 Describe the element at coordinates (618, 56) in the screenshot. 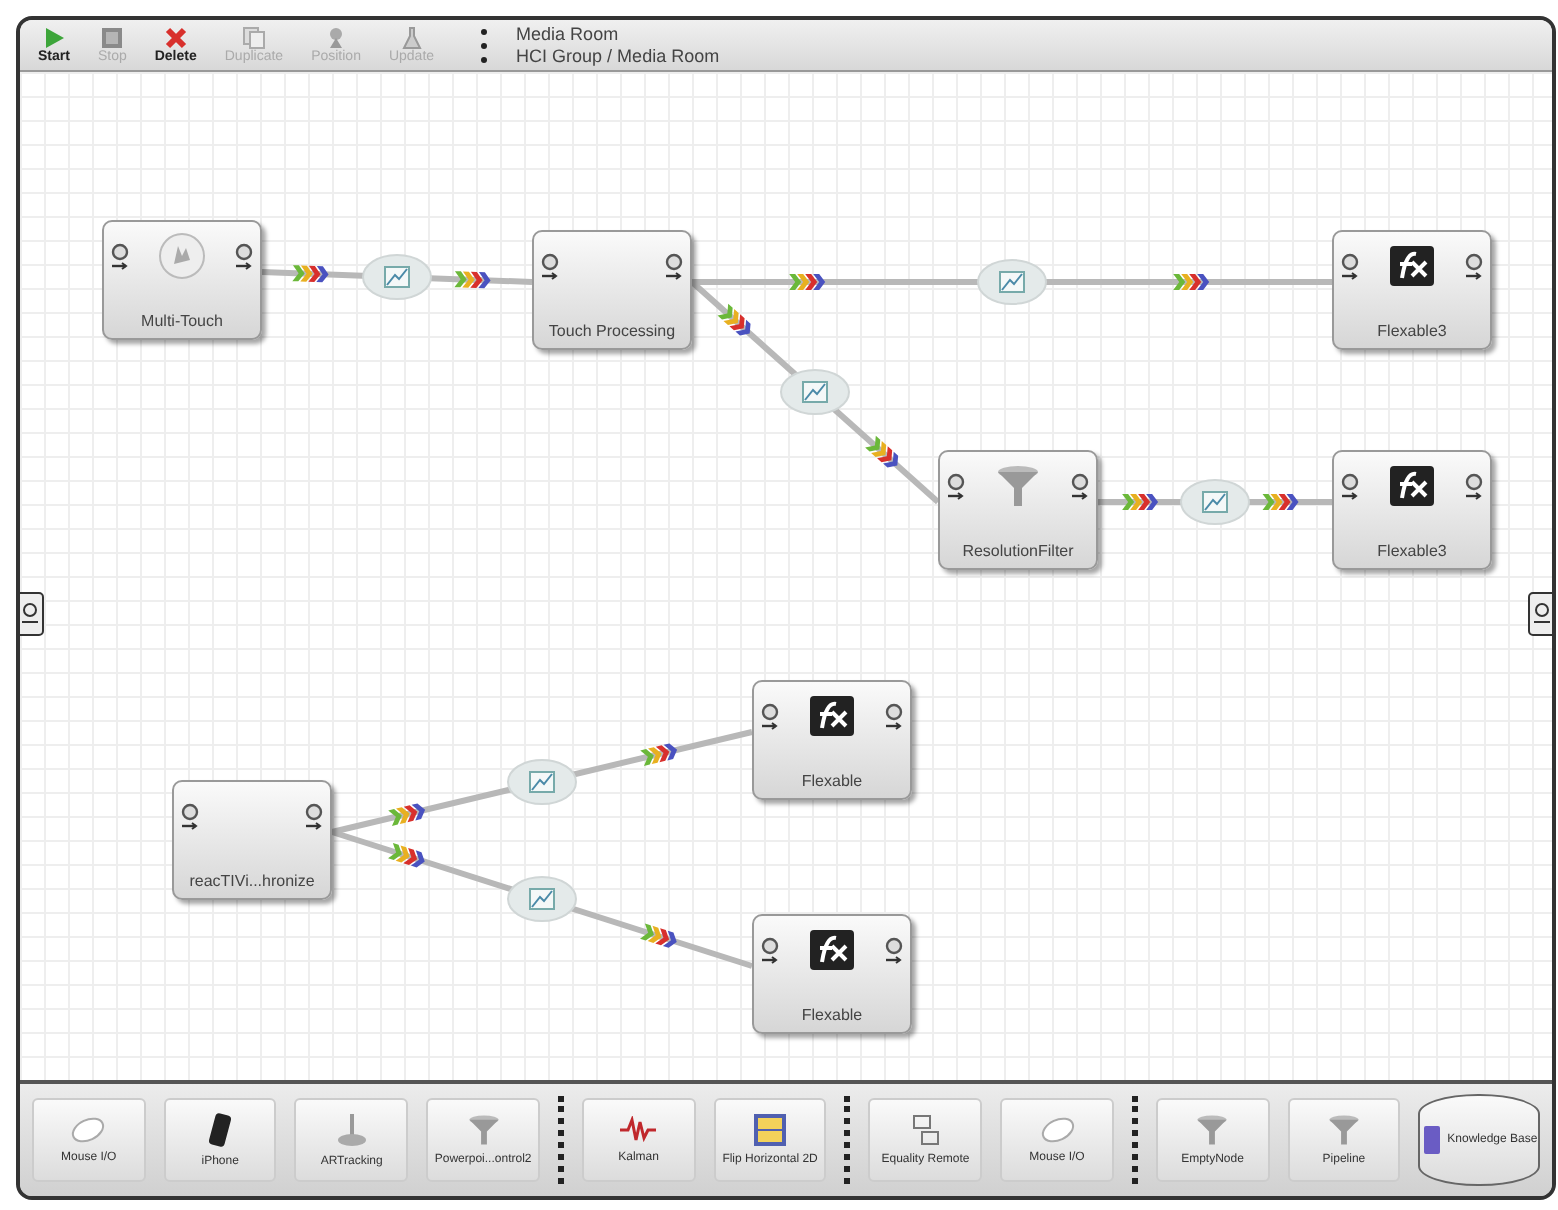

I see `breadcrumb-path: HCI Group / Media Room` at that location.